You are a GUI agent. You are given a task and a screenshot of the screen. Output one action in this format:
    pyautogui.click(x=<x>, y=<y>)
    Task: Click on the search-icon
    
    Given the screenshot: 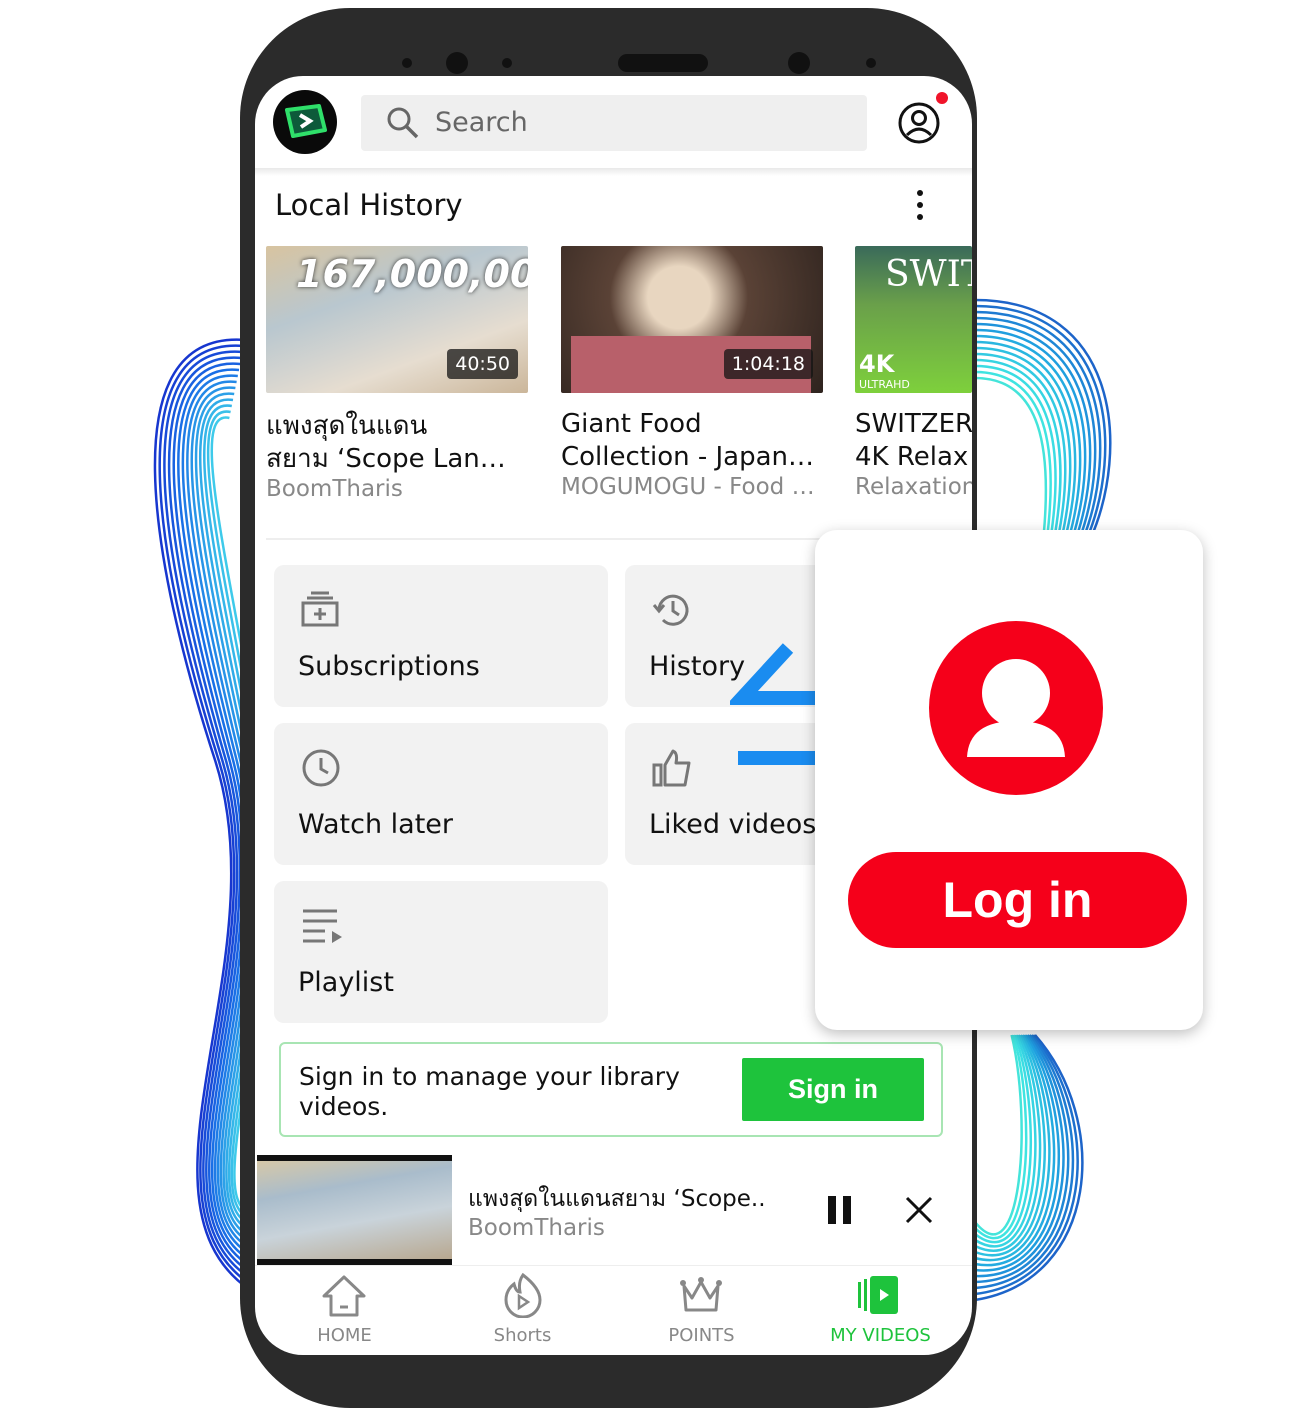 What is the action you would take?
    pyautogui.click(x=403, y=123)
    